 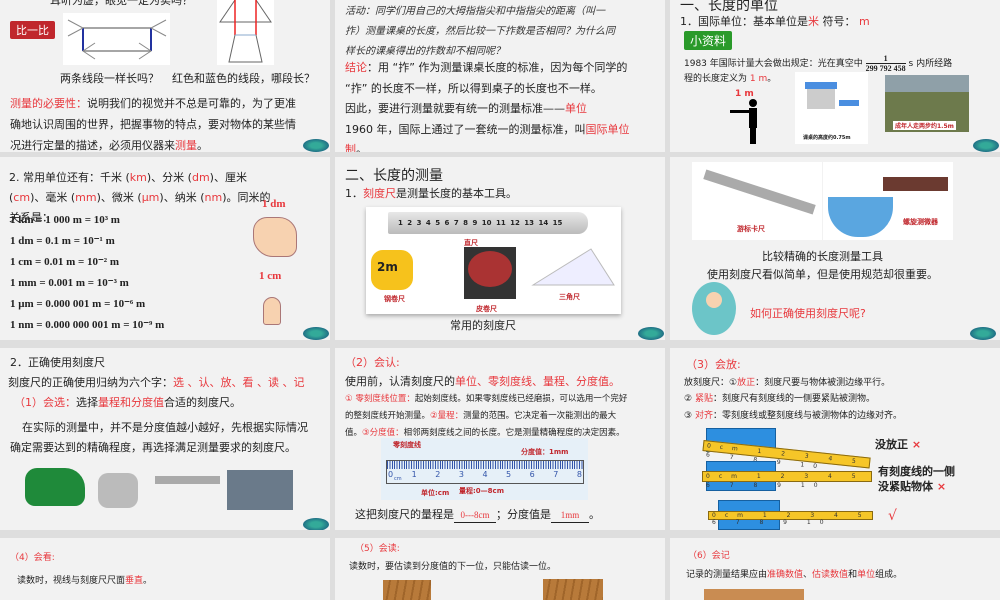 What do you see at coordinates (514, 433) in the screenshot?
I see `text-segment: 相邻两刻度线之间的长度。它是测量精确程度的决定因素。` at bounding box center [514, 433].